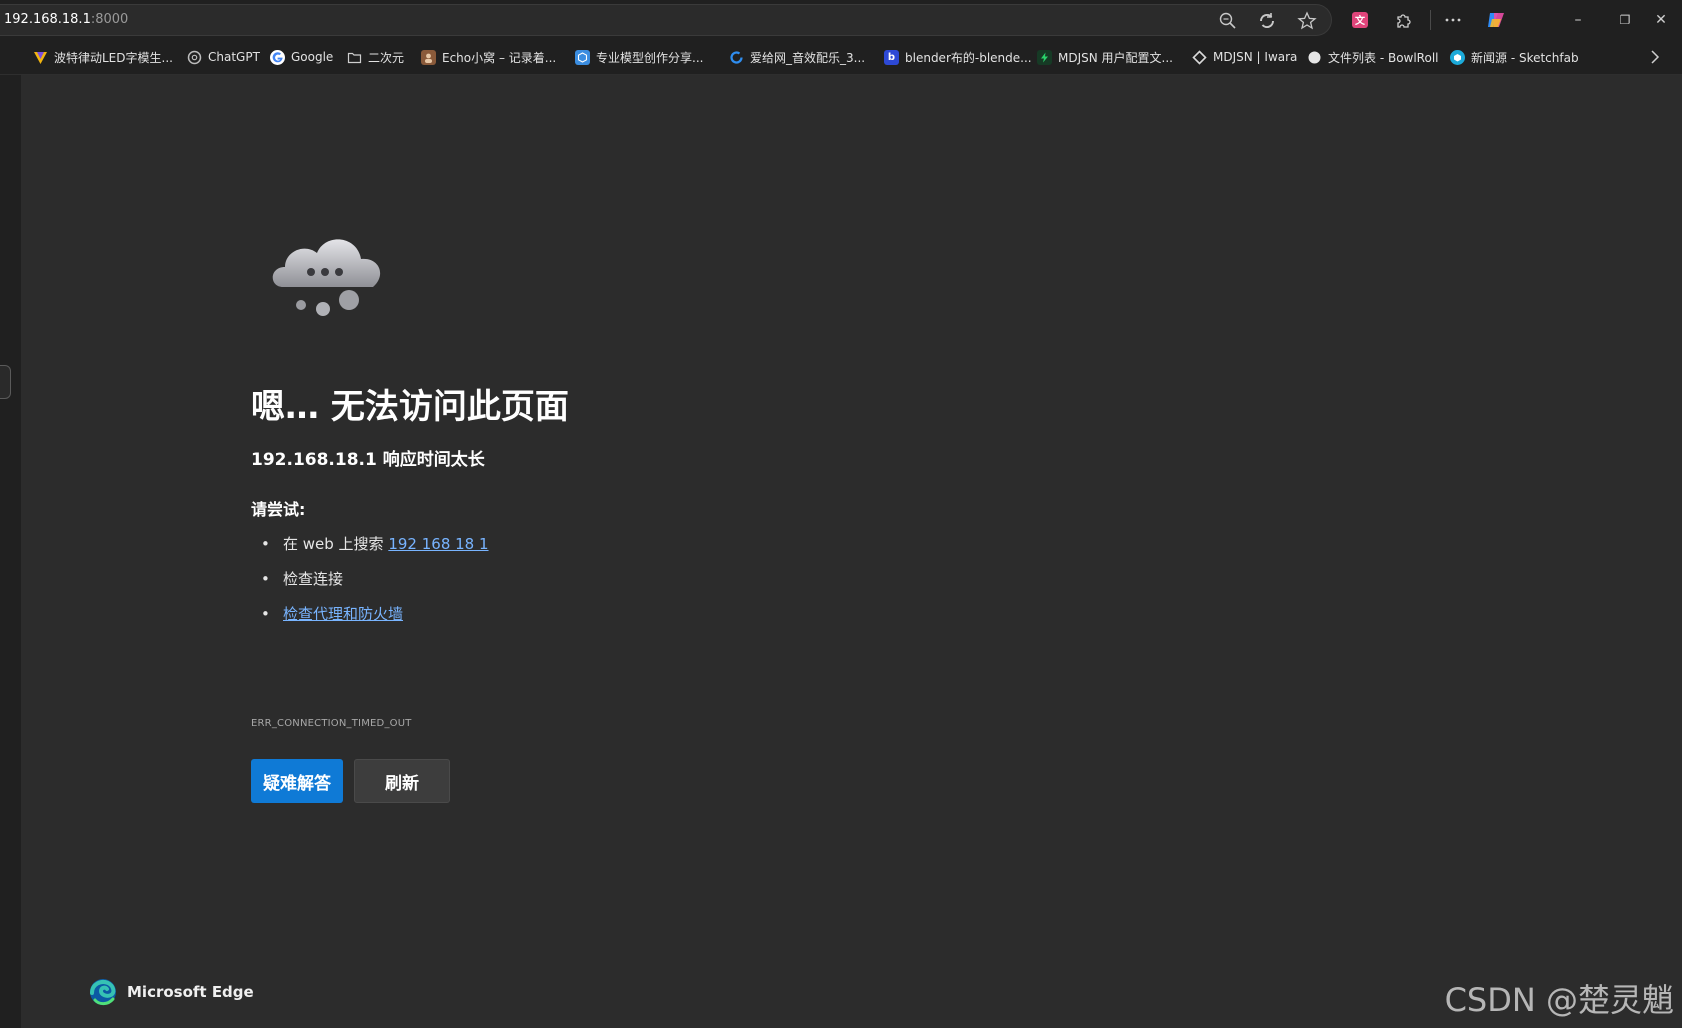 The image size is (1682, 1028). Describe the element at coordinates (190, 992) in the screenshot. I see `brand-name: Microsoft Edge` at that location.